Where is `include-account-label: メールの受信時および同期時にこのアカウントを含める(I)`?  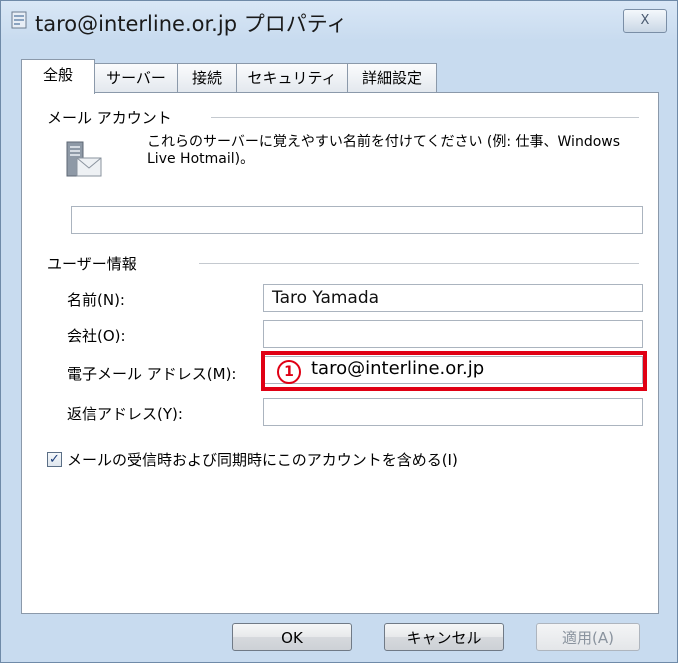 include-account-label: メールの受信時および同期時にこのアカウントを含める(I) is located at coordinates (262, 459).